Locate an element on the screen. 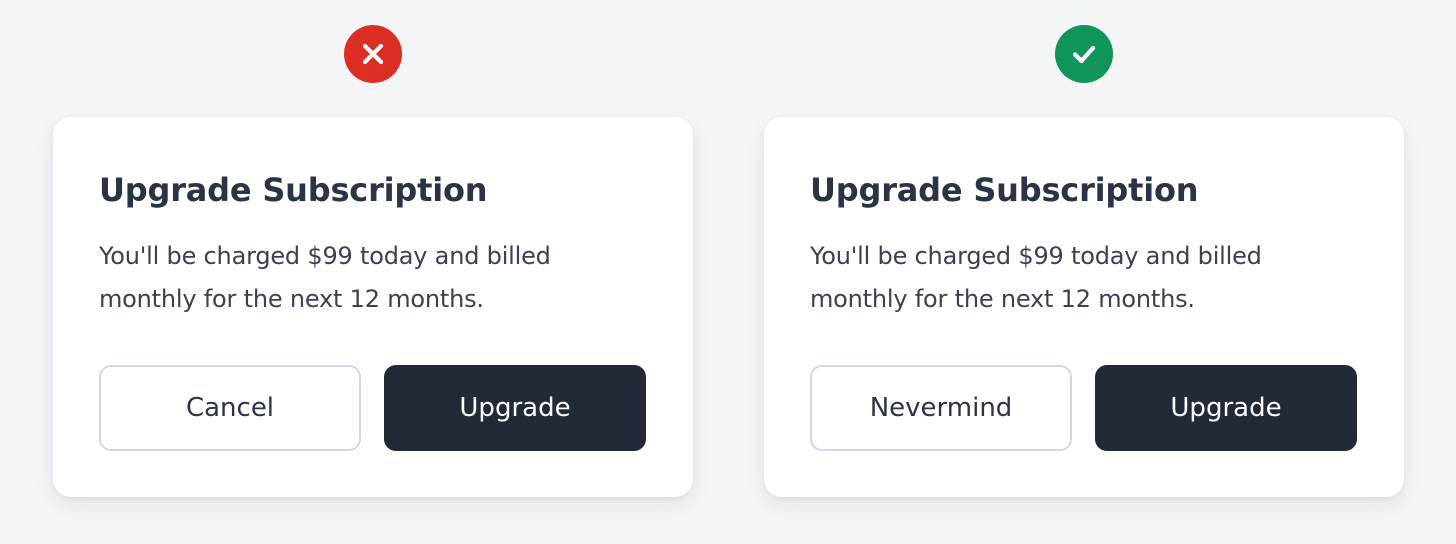 This screenshot has width=1456, height=544. incorrect-verdict-badge is located at coordinates (373, 54).